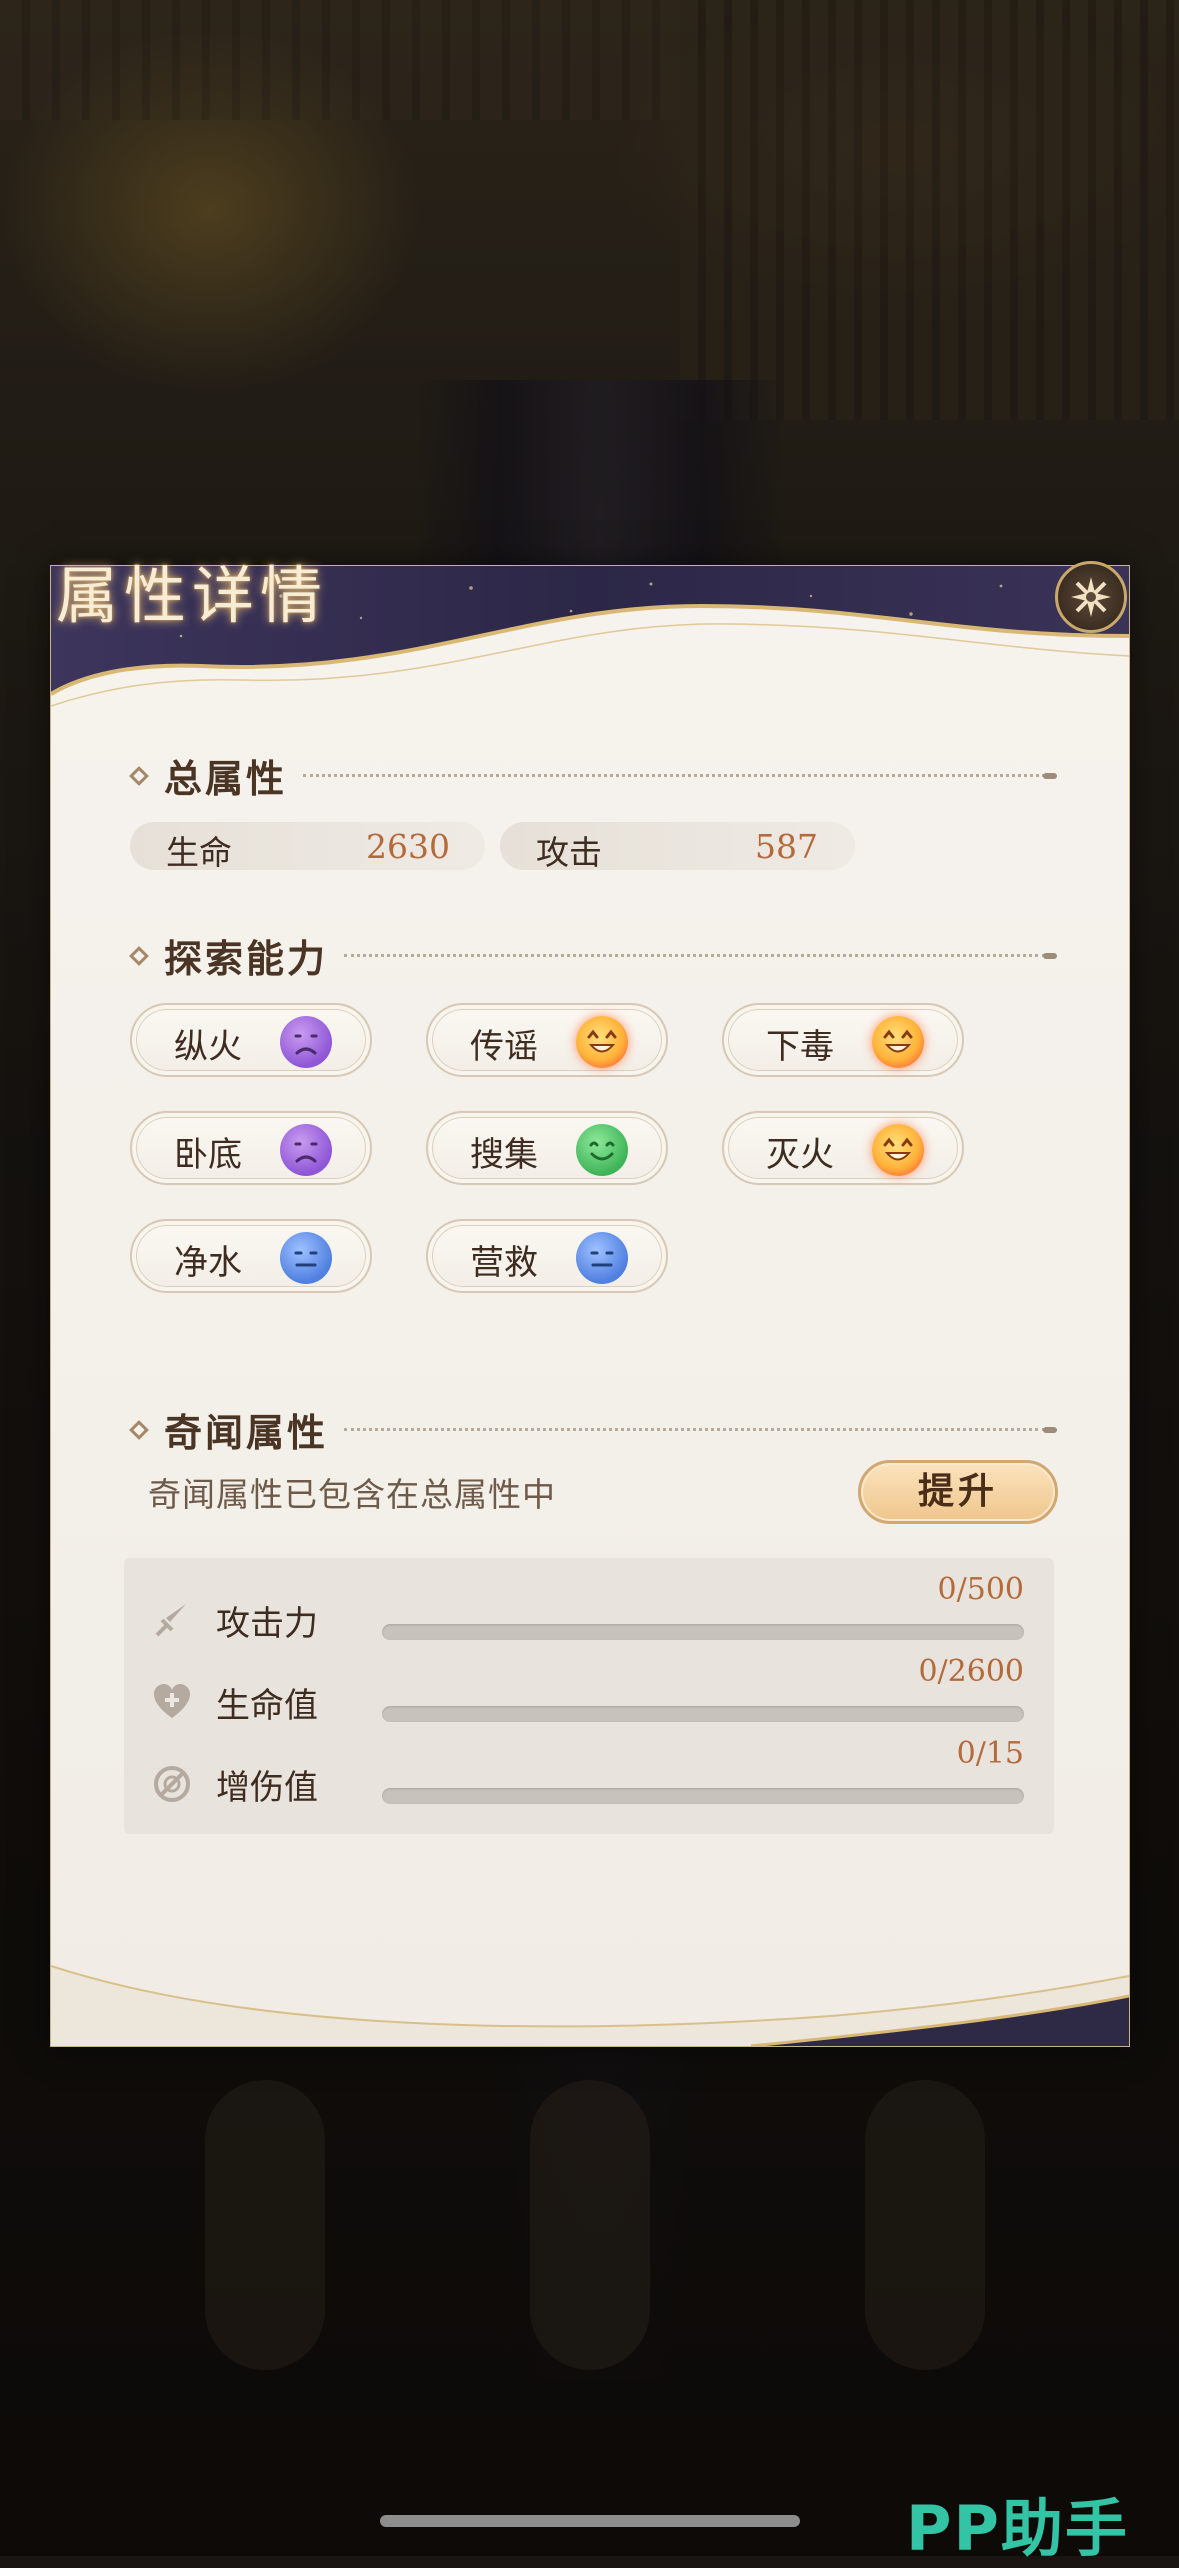 The image size is (1179, 2568). I want to click on smile-face-icon, so click(602, 1150).